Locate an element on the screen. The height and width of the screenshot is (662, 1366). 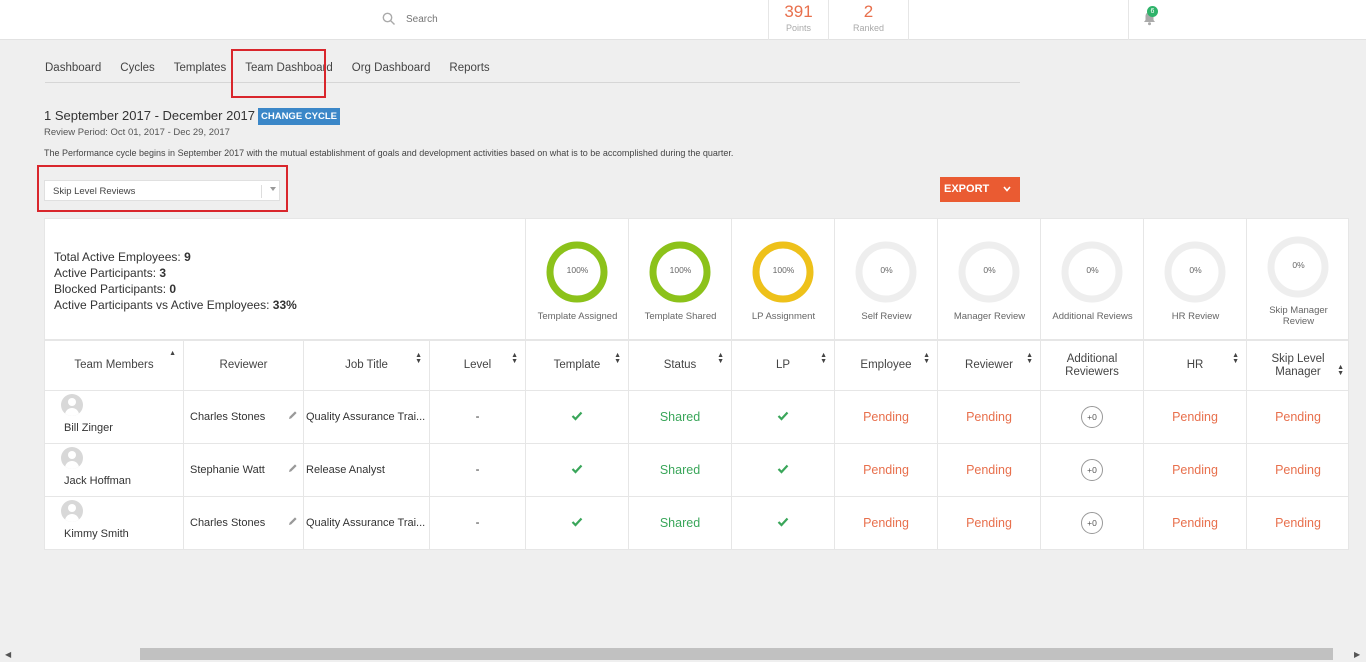
column-header-label: Team Members is located at coordinates (114, 365).